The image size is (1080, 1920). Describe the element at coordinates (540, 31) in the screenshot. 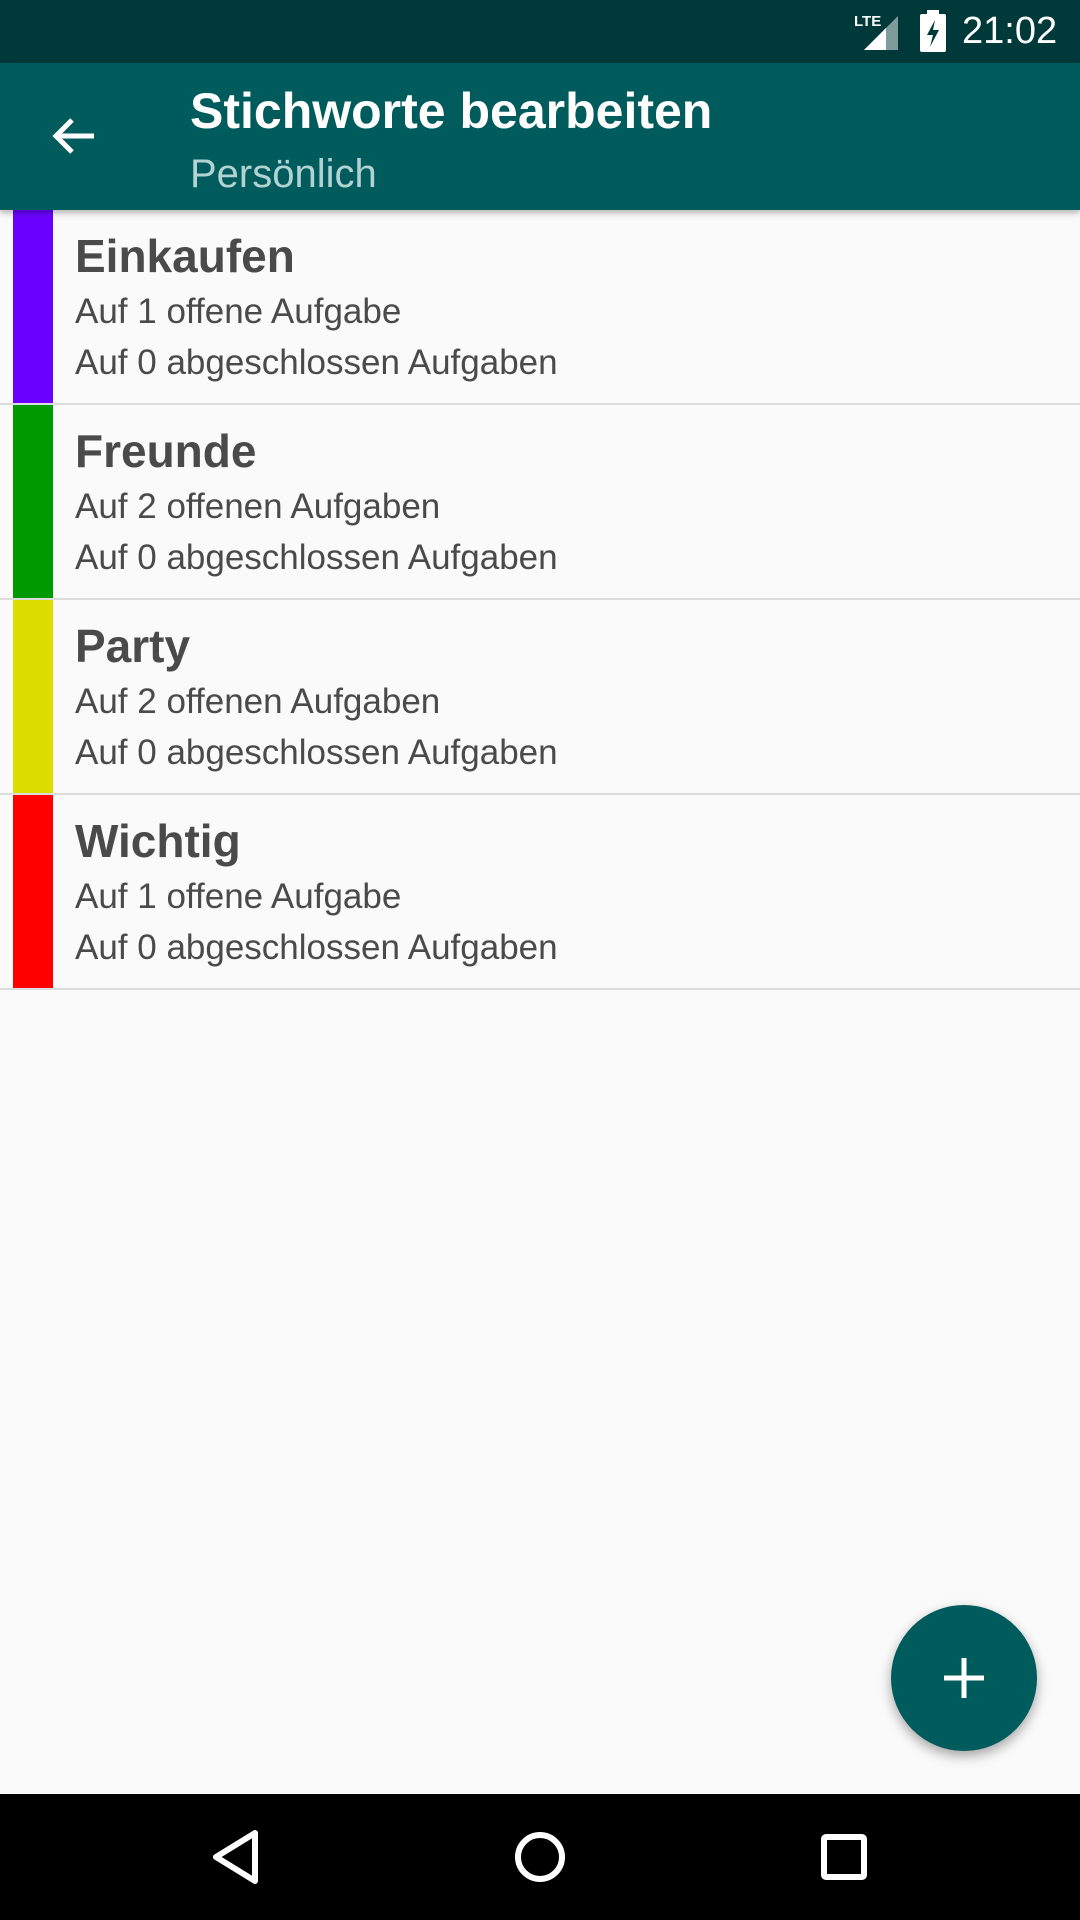

I see `status-bar: LTE 21:02` at that location.